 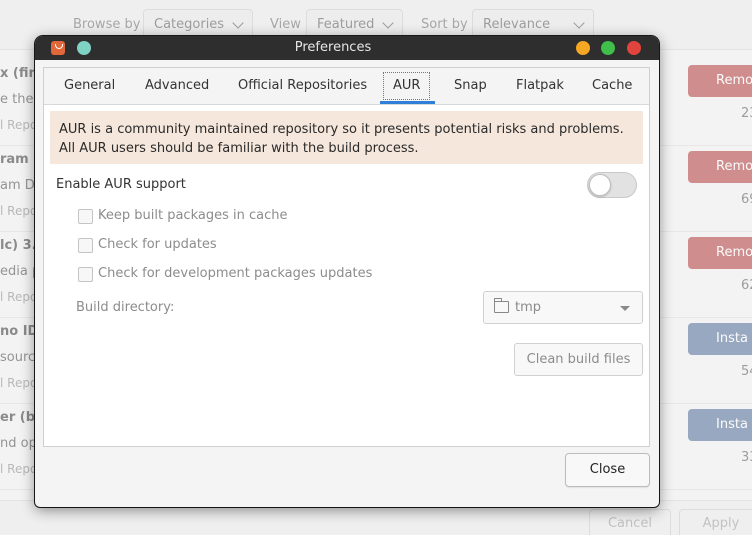 What do you see at coordinates (333, 47) in the screenshot?
I see `dialog-title: Preferences` at bounding box center [333, 47].